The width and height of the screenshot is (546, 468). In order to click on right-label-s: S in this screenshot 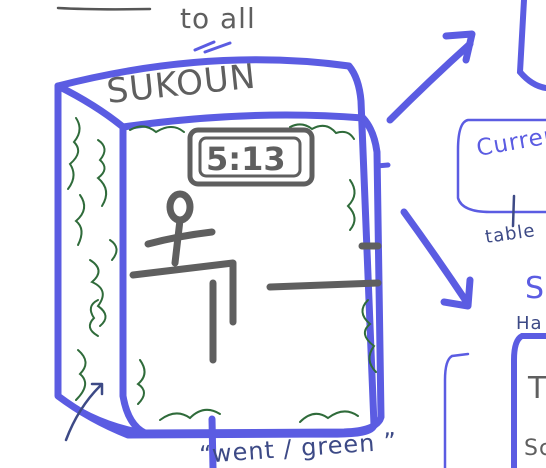, I will do `click(535, 288)`.